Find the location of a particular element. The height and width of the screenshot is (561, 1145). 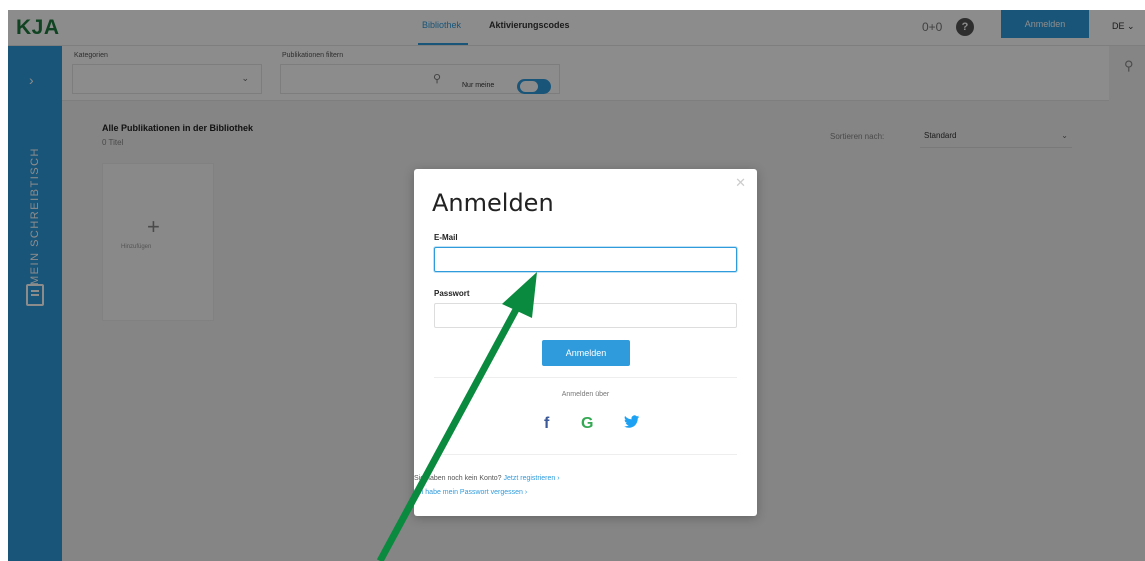

twitter-icon is located at coordinates (632, 424).